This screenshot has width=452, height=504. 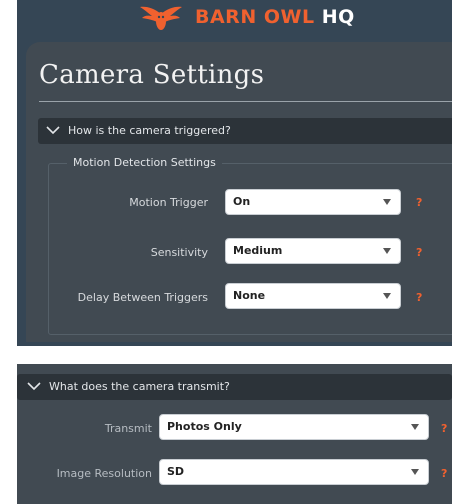 I want to click on brand-suffix: HQ, so click(x=338, y=17).